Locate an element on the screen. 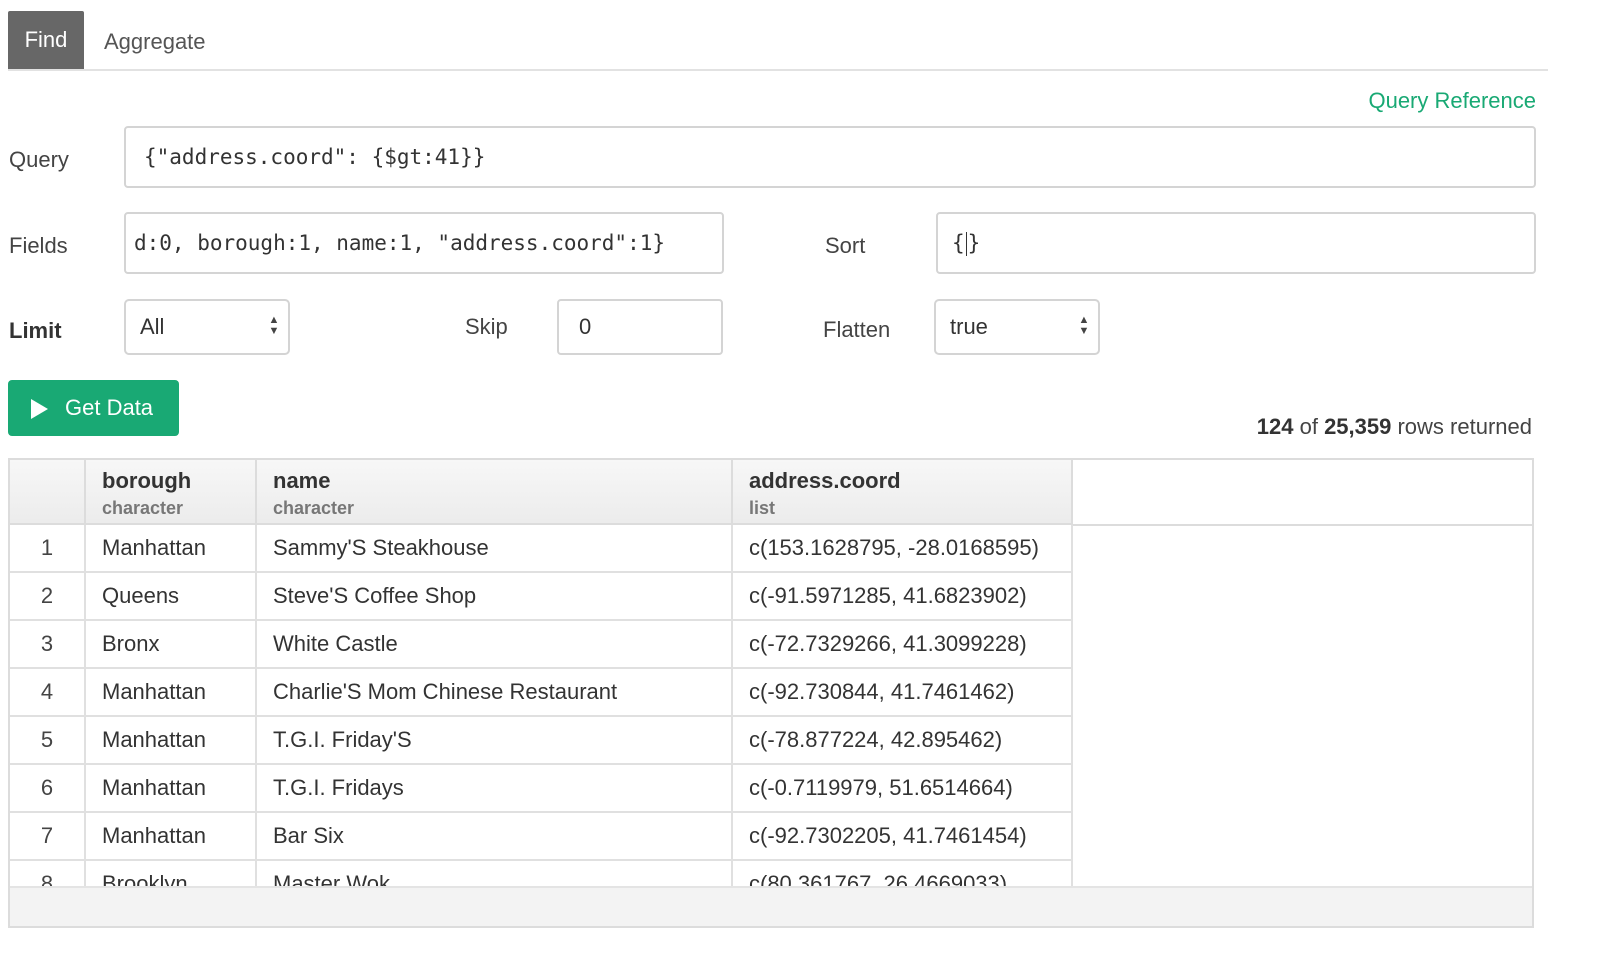  rows-shown-count: 124 is located at coordinates (1275, 426).